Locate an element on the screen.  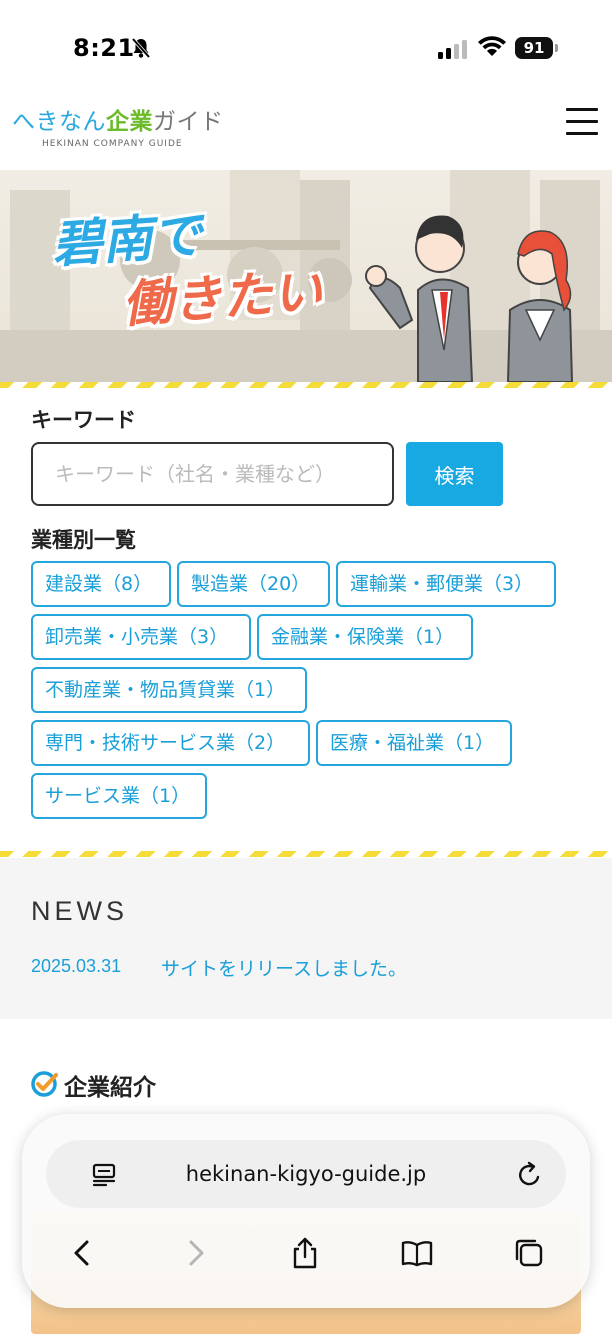
news-date: 2025.03.31 is located at coordinates (76, 966).